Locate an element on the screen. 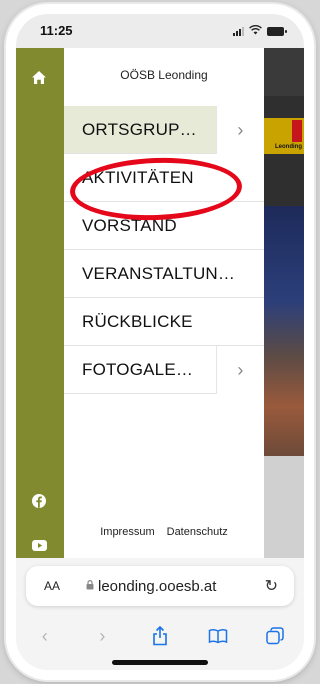 Image resolution: width=320 pixels, height=684 pixels. share-icon is located at coordinates (160, 636).